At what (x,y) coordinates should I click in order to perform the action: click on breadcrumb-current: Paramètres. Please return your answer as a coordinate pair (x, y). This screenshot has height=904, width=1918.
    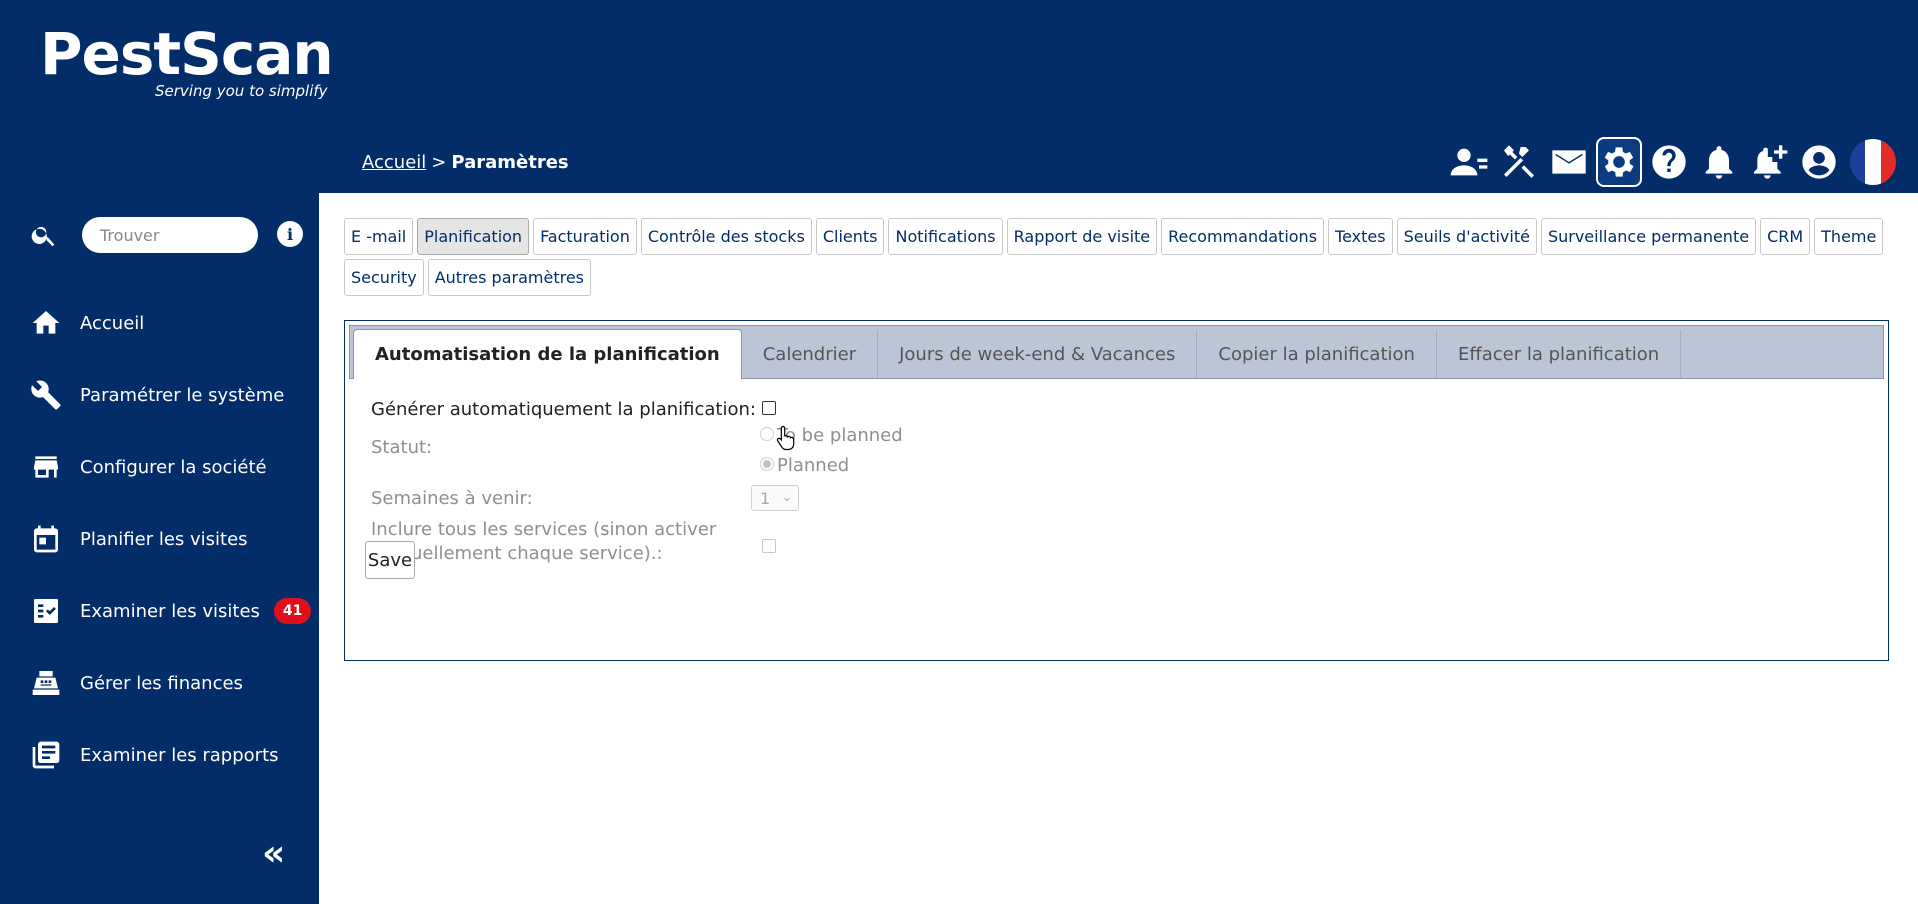
    Looking at the image, I should click on (510, 162).